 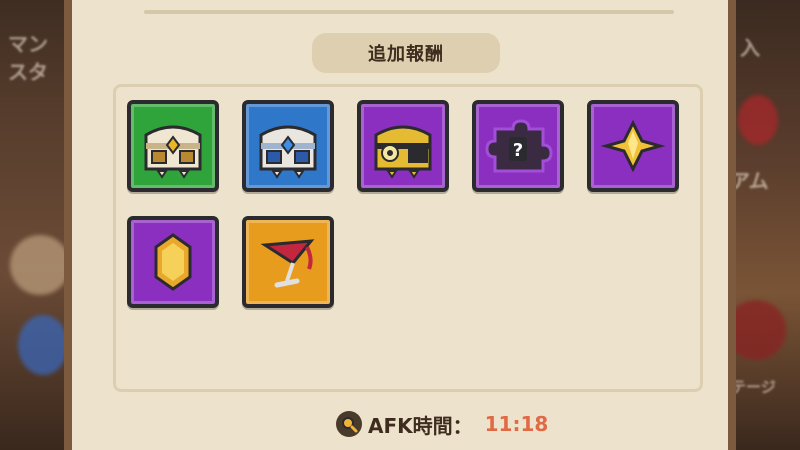 I want to click on red-wine-glass-icon, so click(x=288, y=262).